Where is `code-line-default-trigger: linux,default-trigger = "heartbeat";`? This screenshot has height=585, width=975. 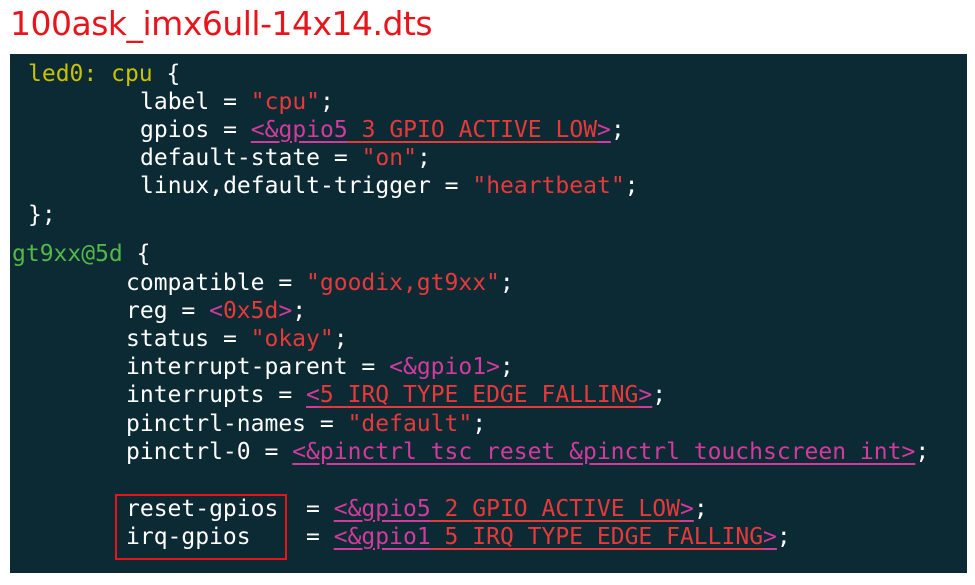 code-line-default-trigger: linux,default-trigger = "heartbeat"; is located at coordinates (389, 186).